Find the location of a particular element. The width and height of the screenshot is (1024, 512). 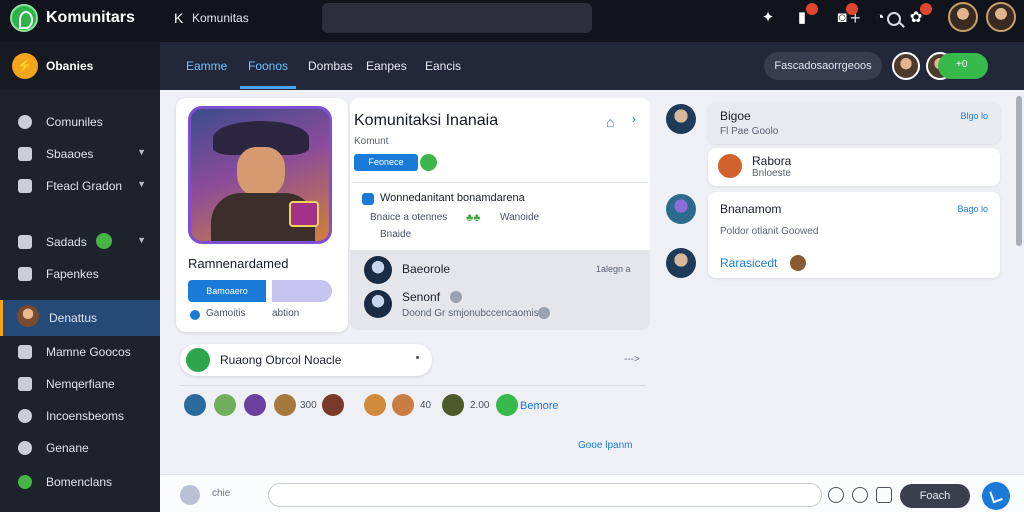

circle-icon is located at coordinates (25, 448).